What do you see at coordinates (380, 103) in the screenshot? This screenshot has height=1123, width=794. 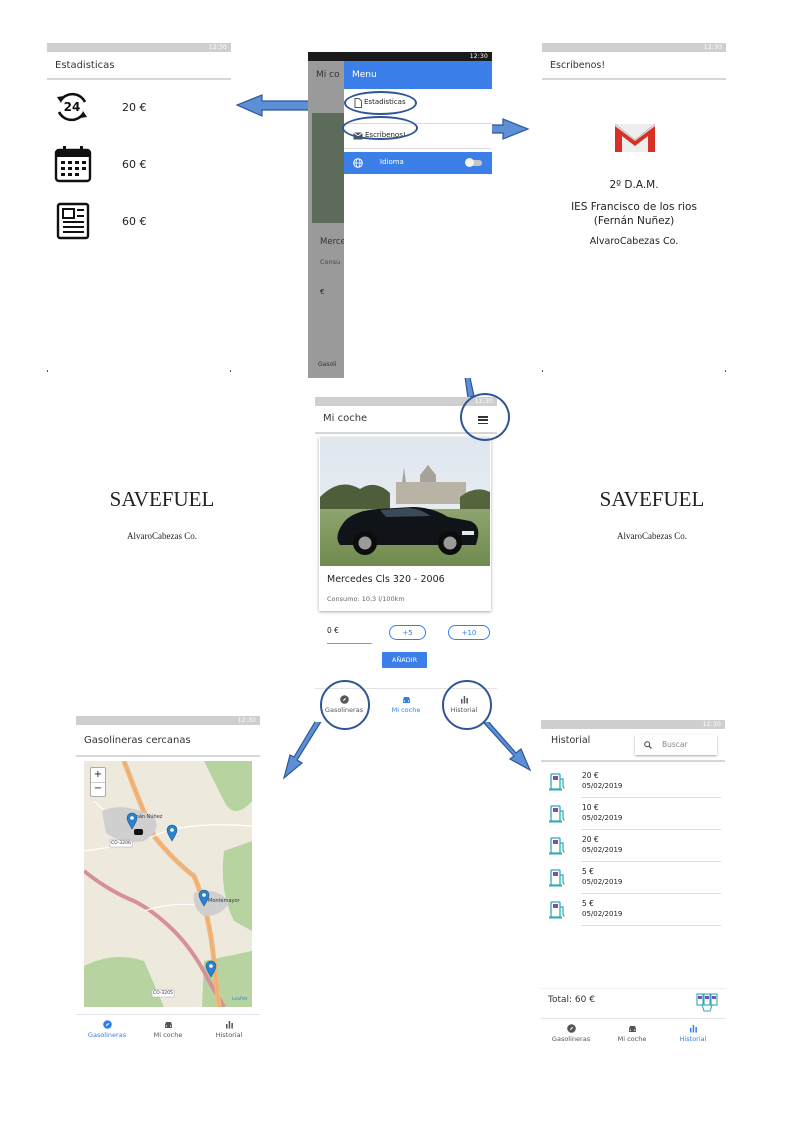 I see `highlight-estadisticas` at bounding box center [380, 103].